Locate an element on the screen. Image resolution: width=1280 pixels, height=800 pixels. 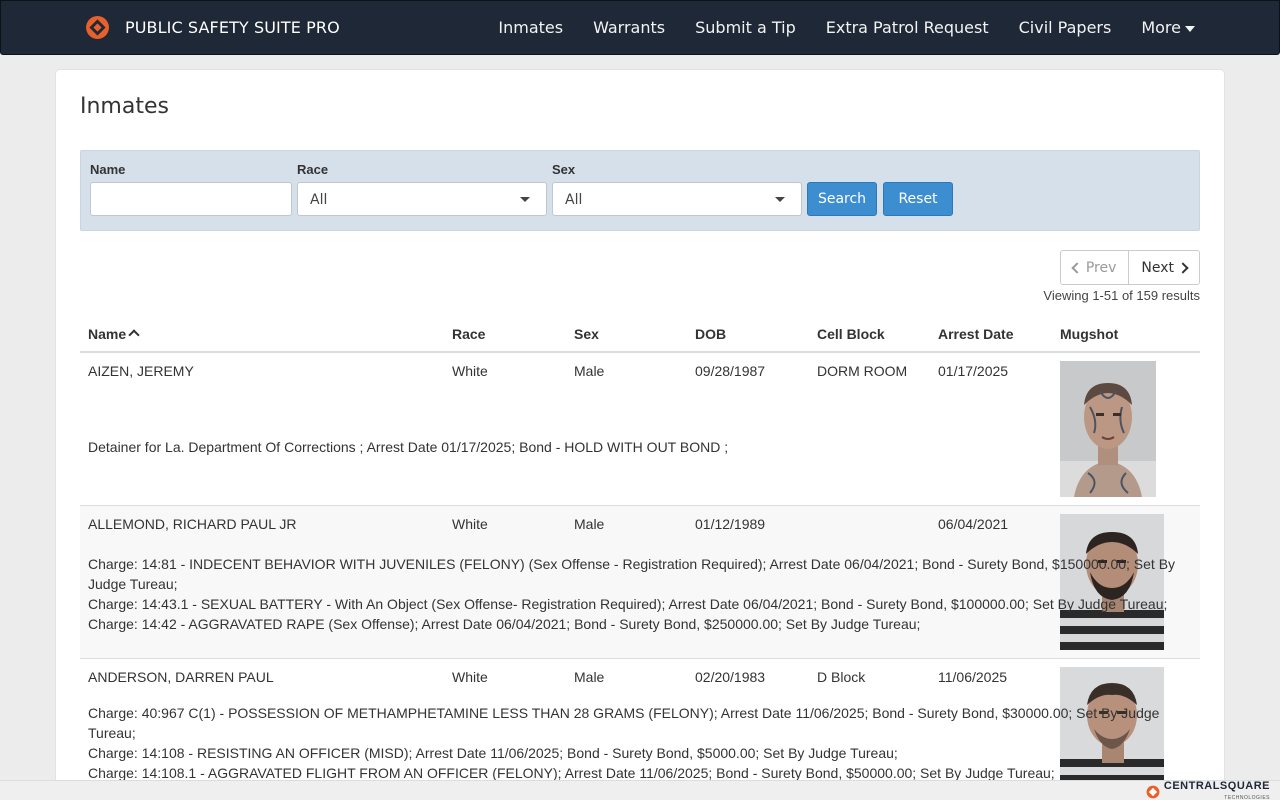
nav-link-submit-tip: Submit a Tip is located at coordinates (745, 27).